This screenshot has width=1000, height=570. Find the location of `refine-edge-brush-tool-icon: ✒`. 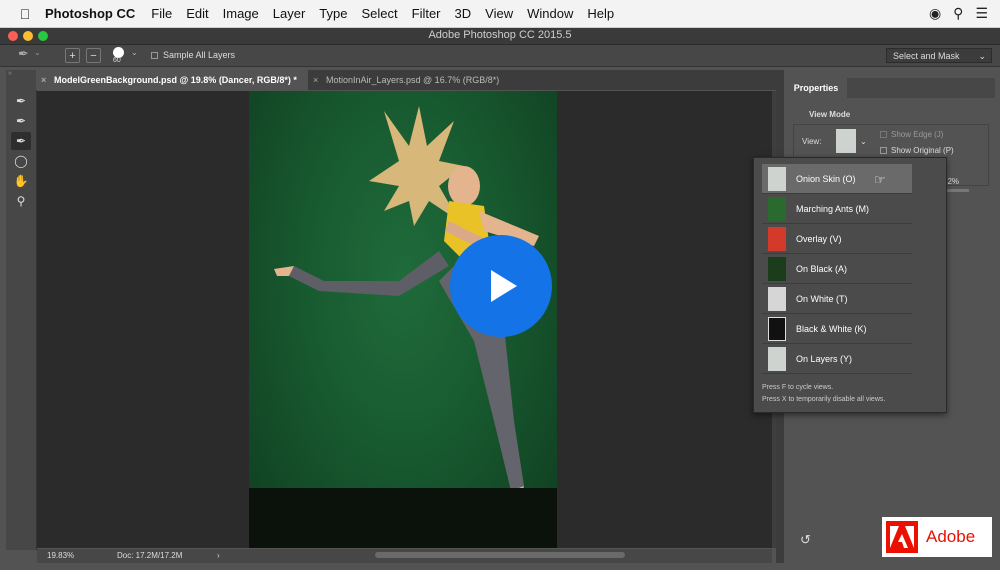

refine-edge-brush-tool-icon: ✒ is located at coordinates (21, 121).